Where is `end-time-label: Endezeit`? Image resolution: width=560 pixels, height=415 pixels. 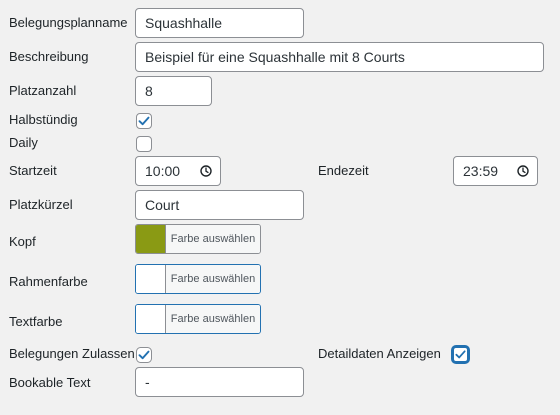 end-time-label: Endezeit is located at coordinates (343, 170).